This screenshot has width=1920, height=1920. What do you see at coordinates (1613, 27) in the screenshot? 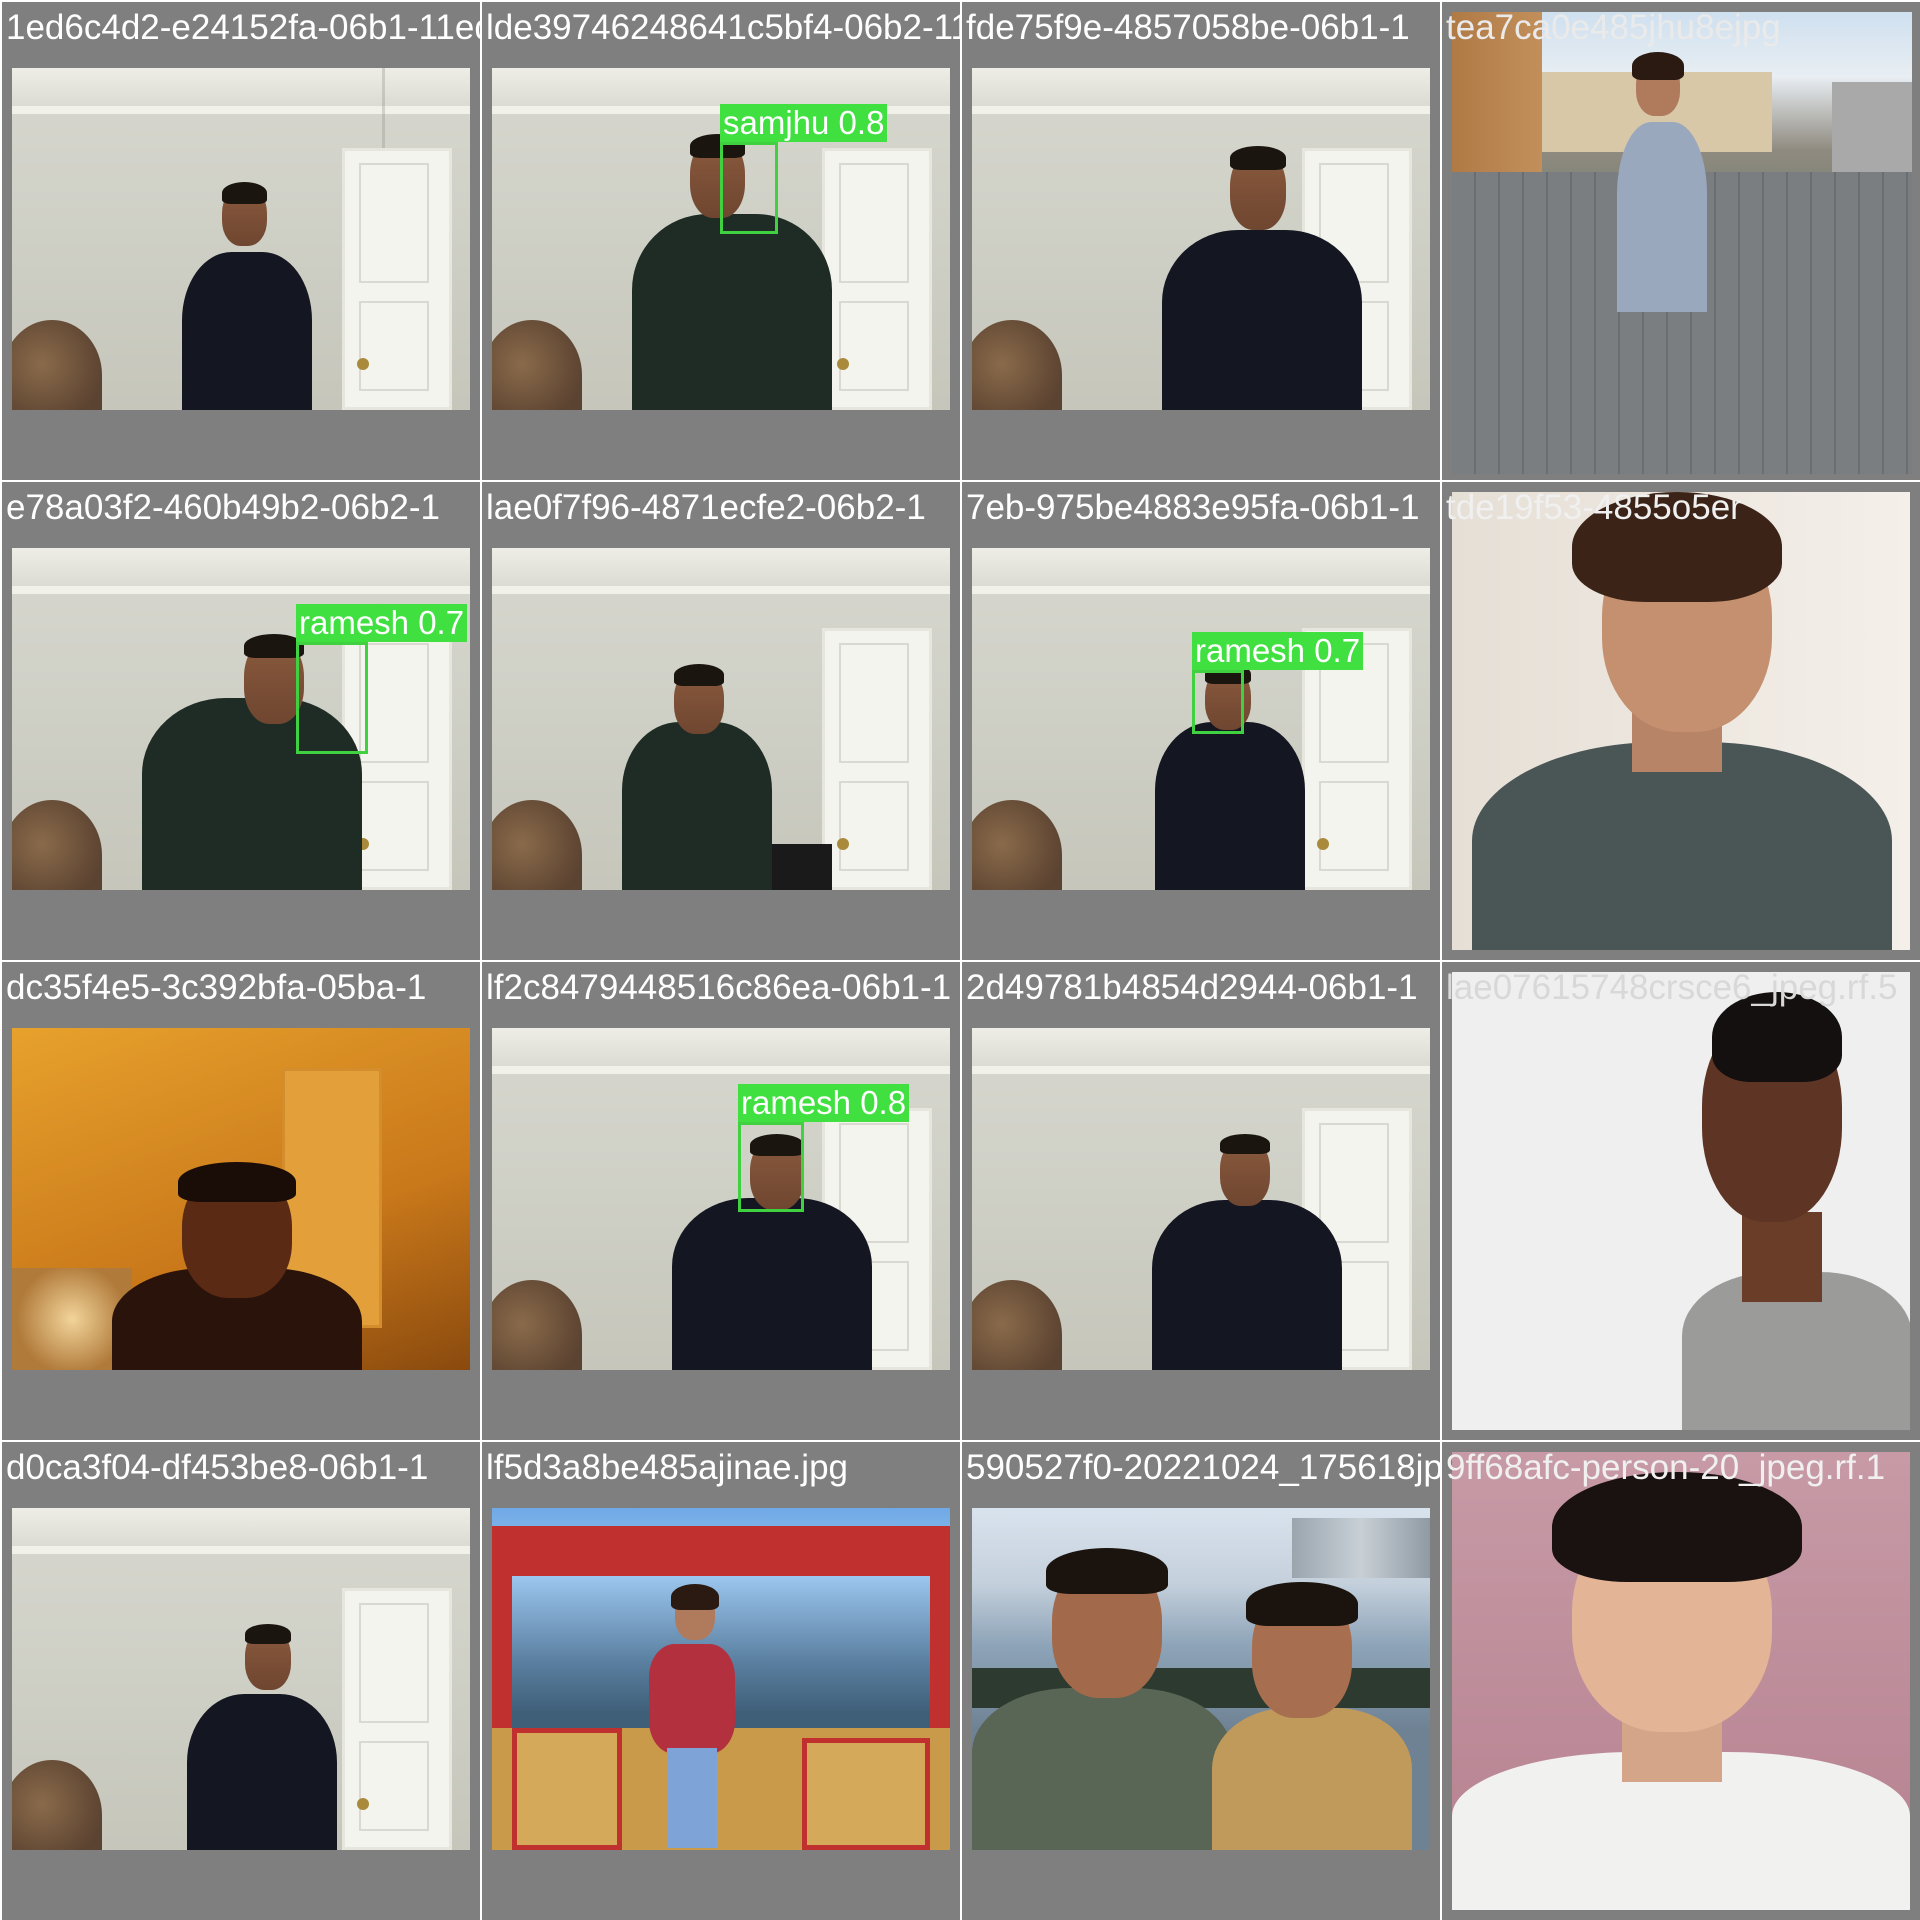
I see `tile-filename: tea7ca0e485jhu8ejpg` at bounding box center [1613, 27].